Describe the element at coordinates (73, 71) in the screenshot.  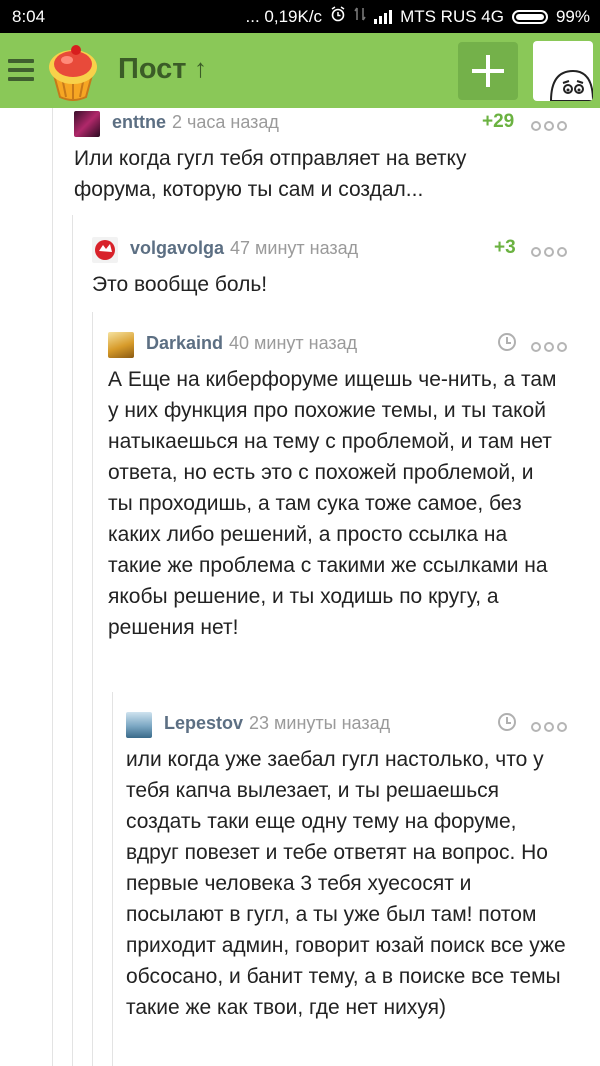
I see `logo-icon` at that location.